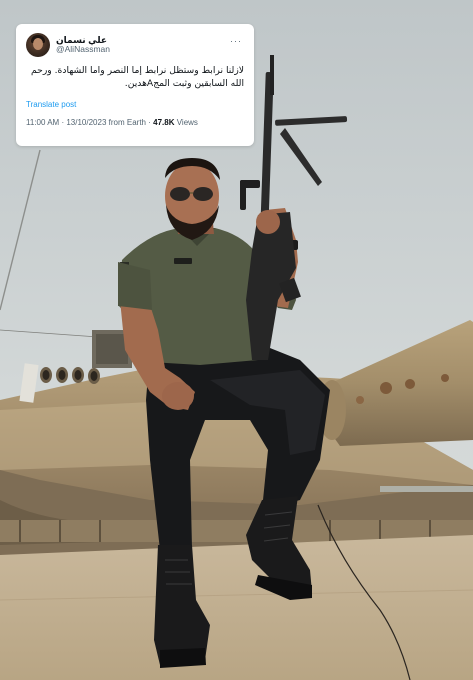 The width and height of the screenshot is (473, 680). I want to click on translate-post-link: Translate post, so click(51, 104).